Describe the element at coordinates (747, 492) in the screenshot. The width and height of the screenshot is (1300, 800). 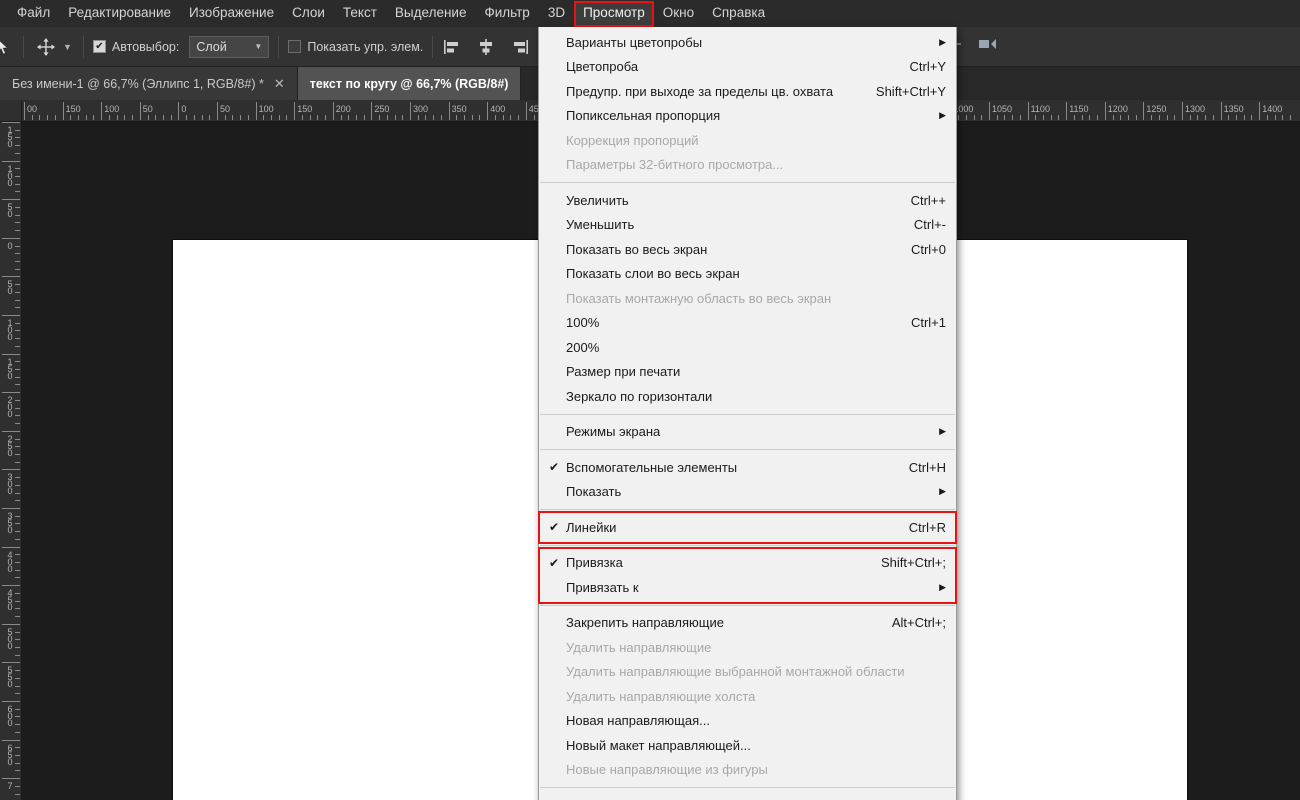
I see `menu-item-3-1: Показать ▶` at that location.